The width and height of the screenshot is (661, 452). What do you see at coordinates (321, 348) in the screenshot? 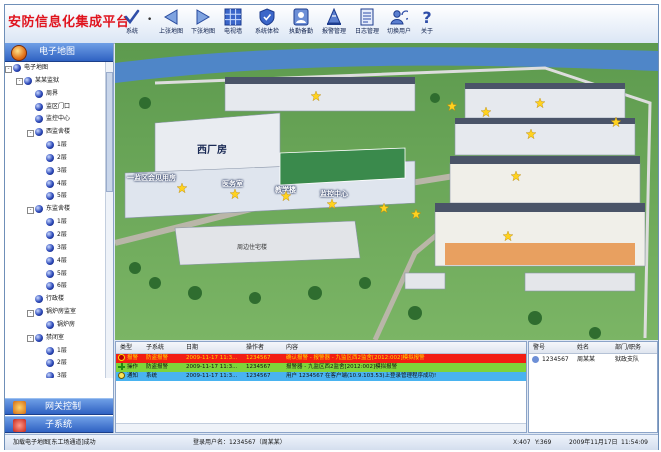
I see `alarm-table-header: 类型 子系统 日期 操作者 内容` at bounding box center [321, 348].